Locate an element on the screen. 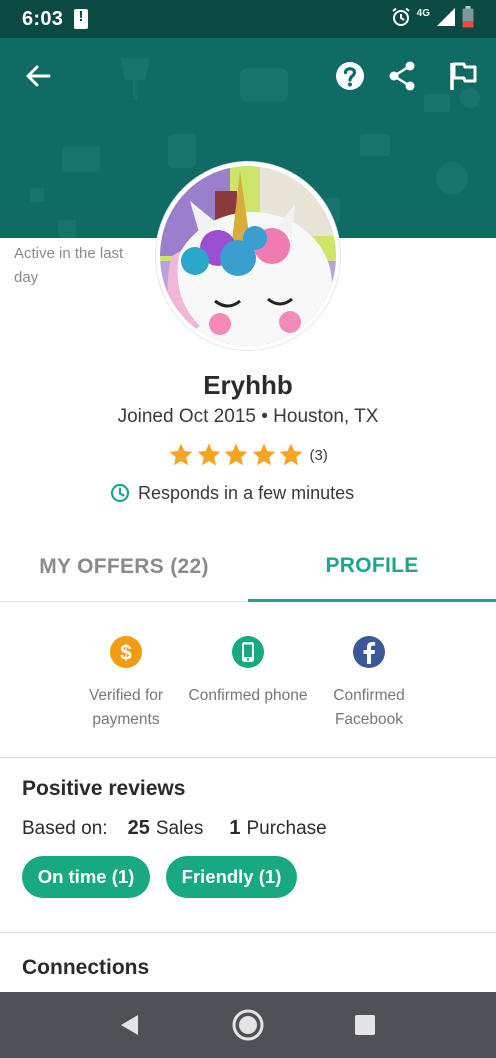 The image size is (496, 1058). connections-title: Connections is located at coordinates (86, 967).